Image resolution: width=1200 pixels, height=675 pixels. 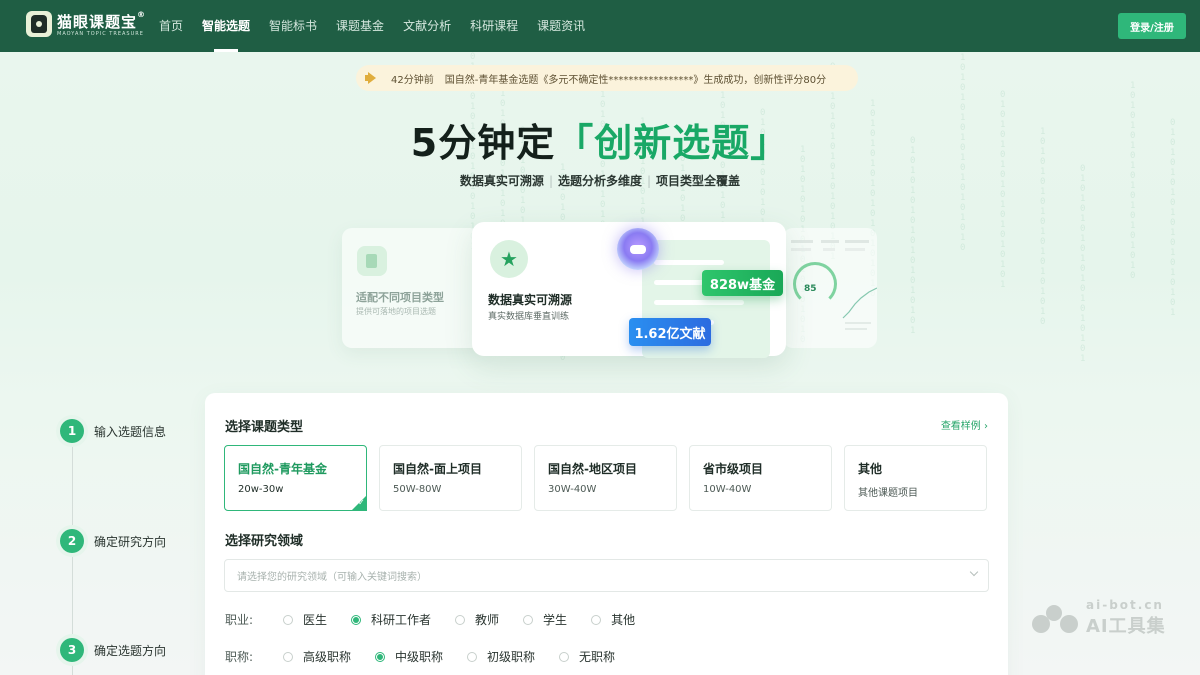 I want to click on research-field-placeholder: 请选择您的研究领域（可输入关键词搜索）, so click(x=332, y=577).